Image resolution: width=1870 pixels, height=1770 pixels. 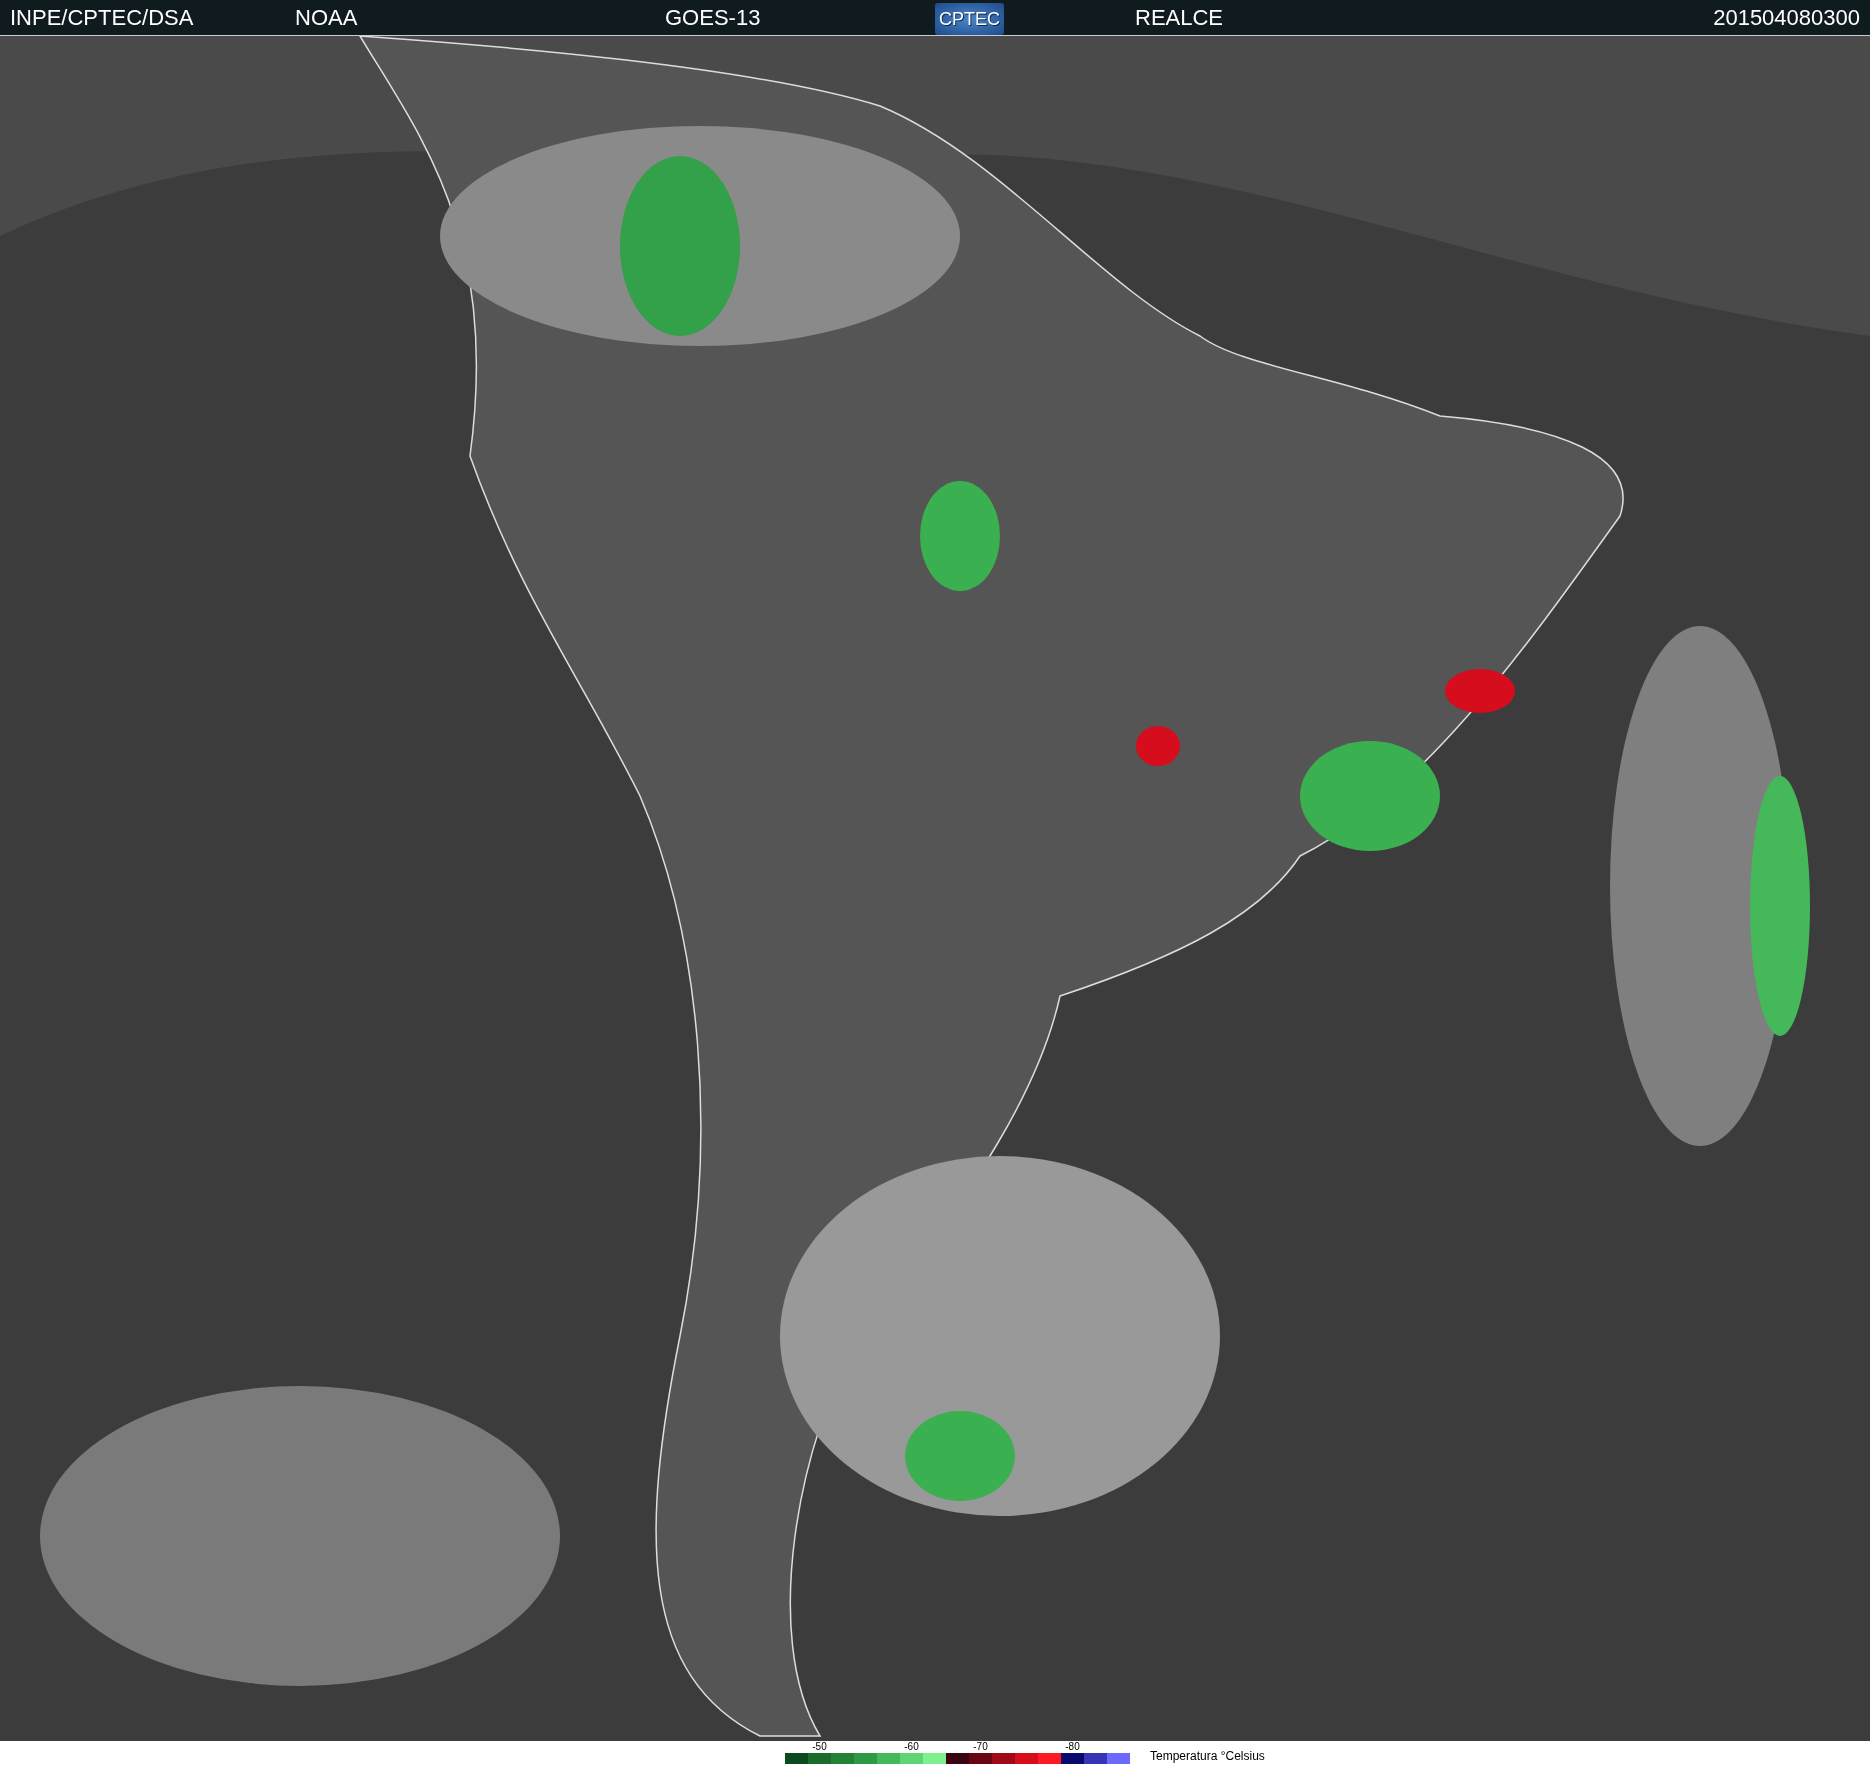 I want to click on legend-title: Temperatura °Celsius, so click(x=1207, y=1756).